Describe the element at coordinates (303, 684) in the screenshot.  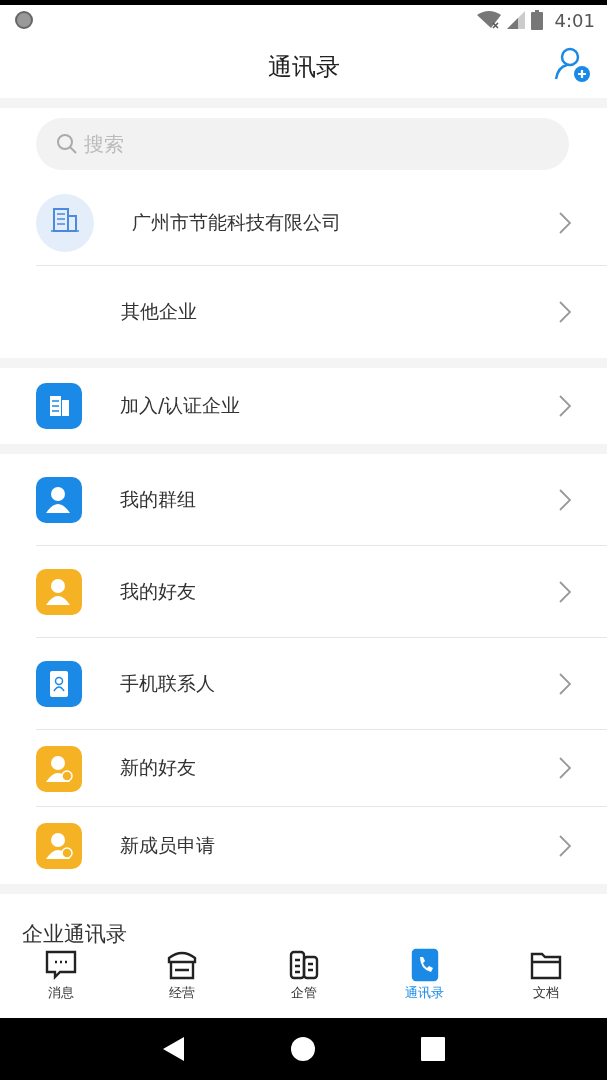
I see `contact-row: 手机联系人` at that location.